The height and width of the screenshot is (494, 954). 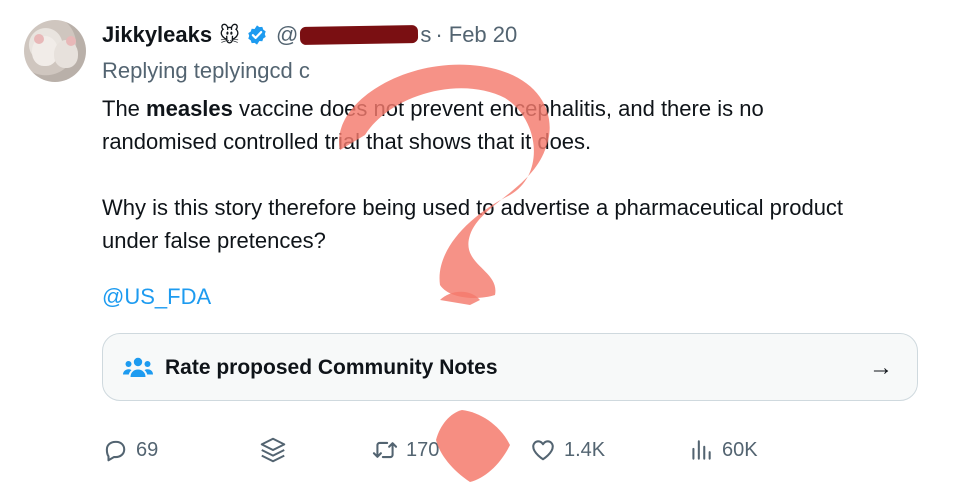 I want to click on avatar, so click(x=55, y=51).